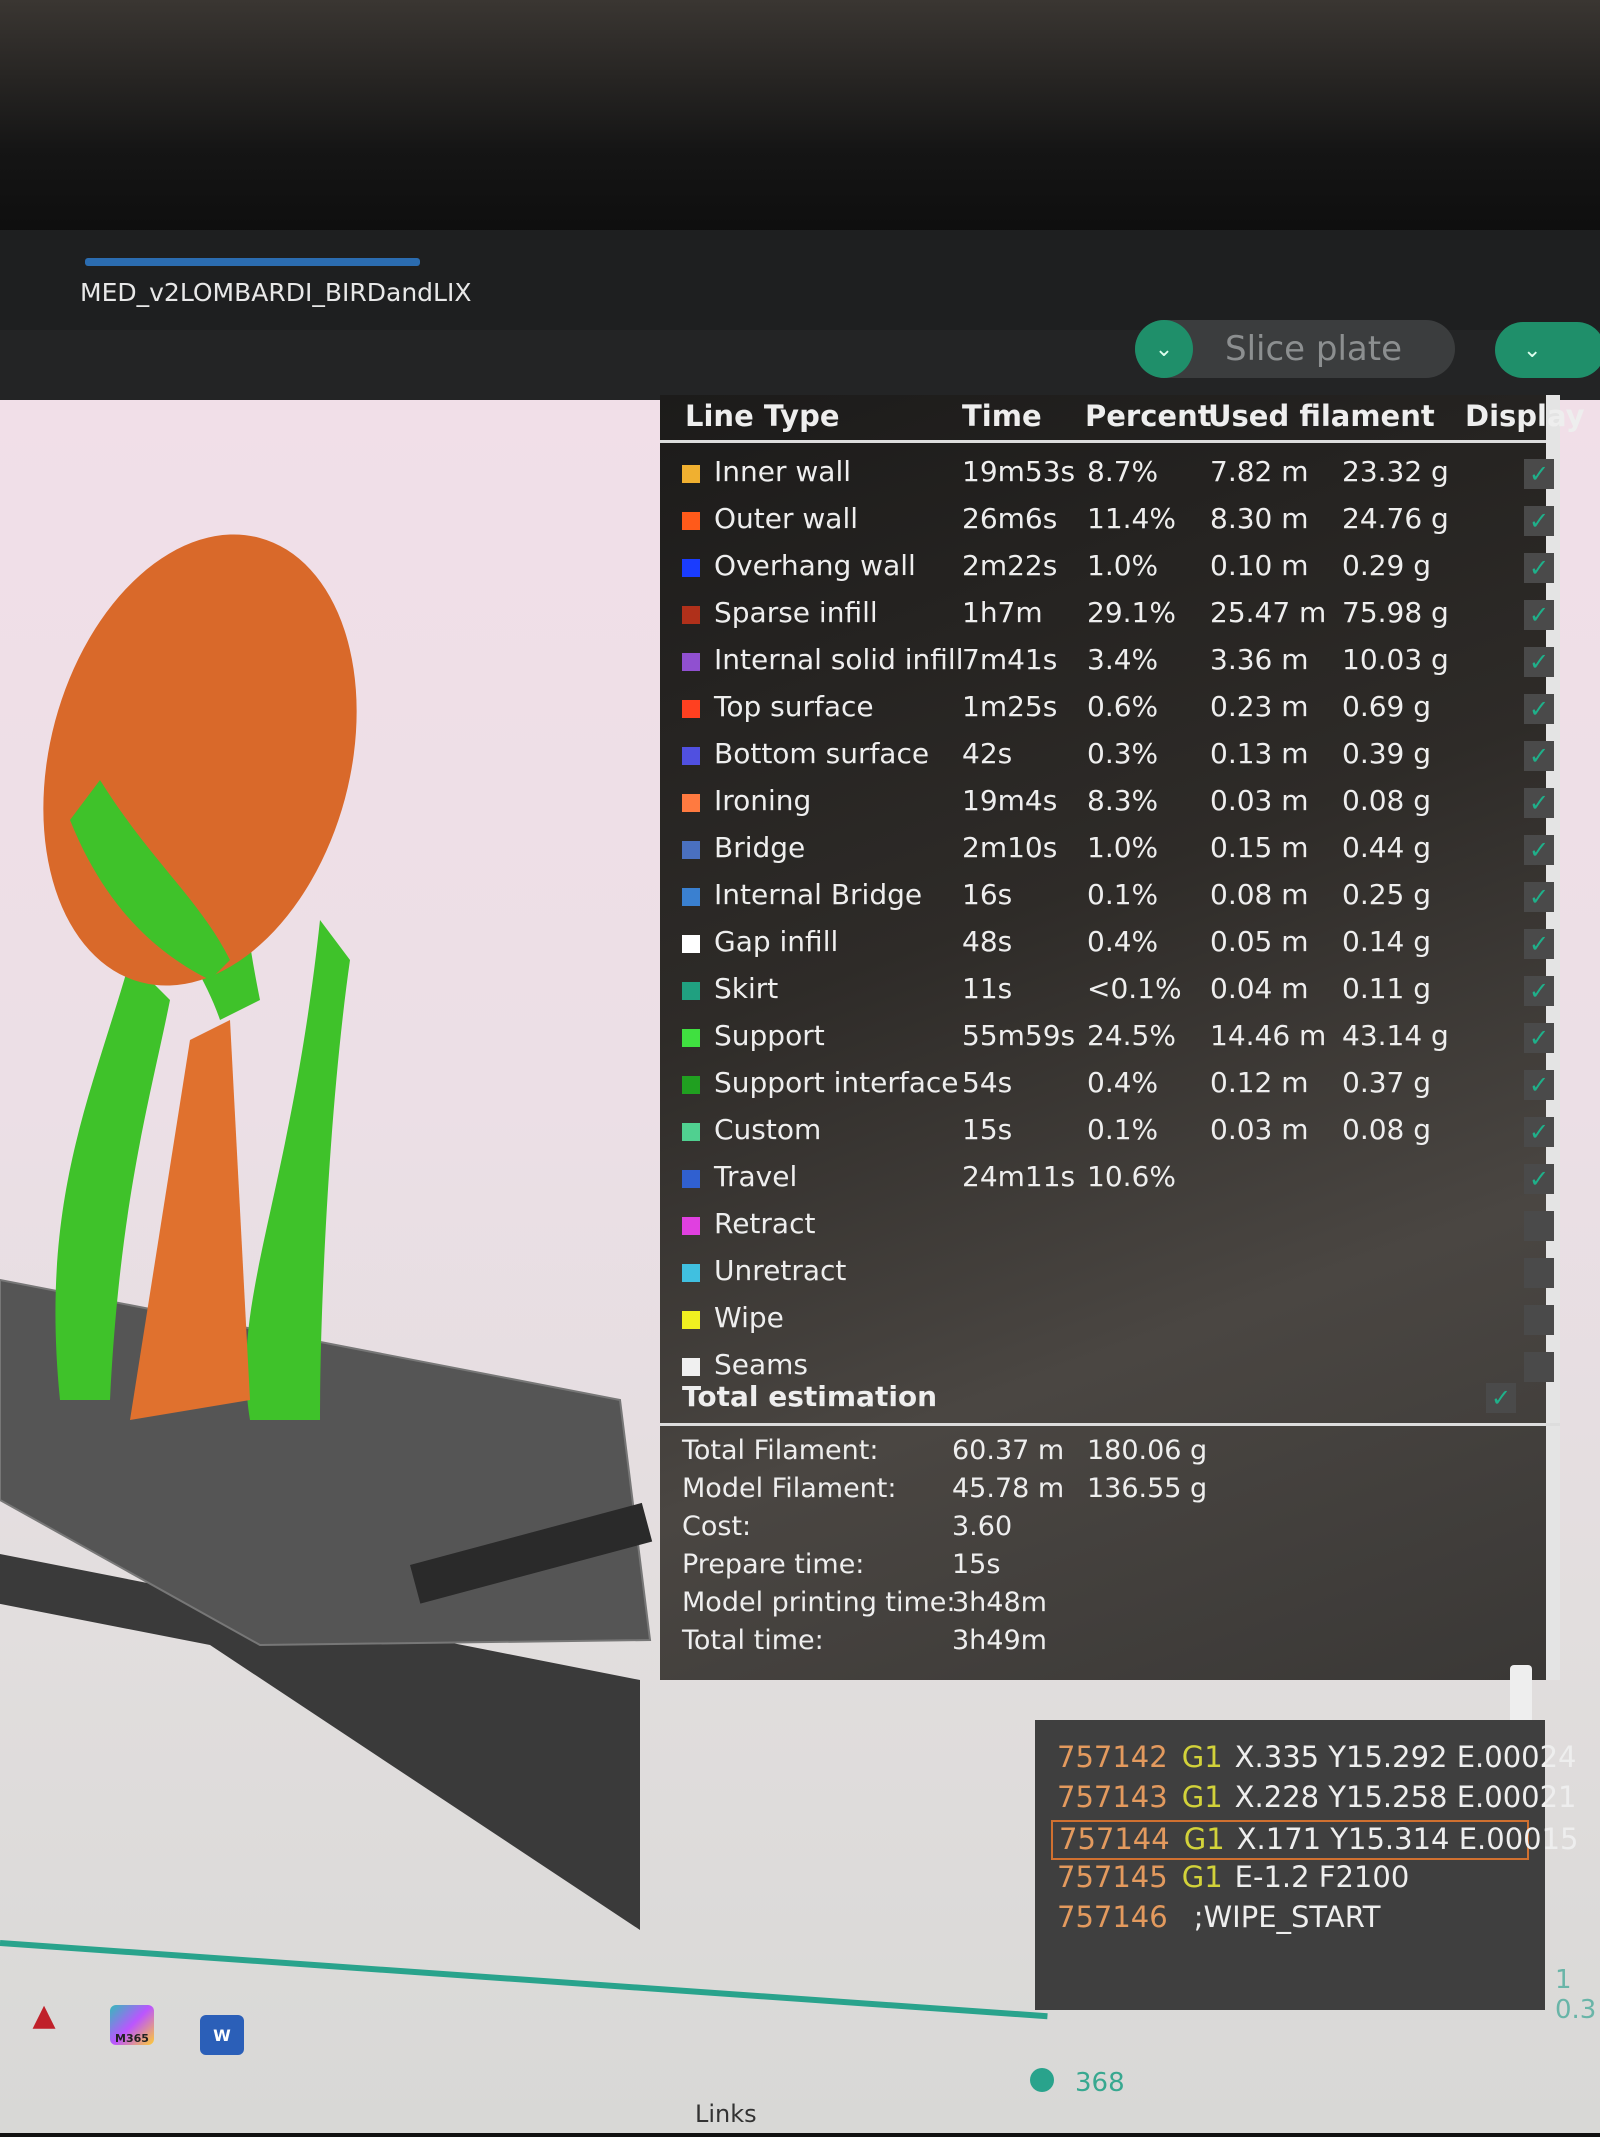  Describe the element at coordinates (1147, 1488) in the screenshot. I see `total-value-2: 136.55 g` at that location.